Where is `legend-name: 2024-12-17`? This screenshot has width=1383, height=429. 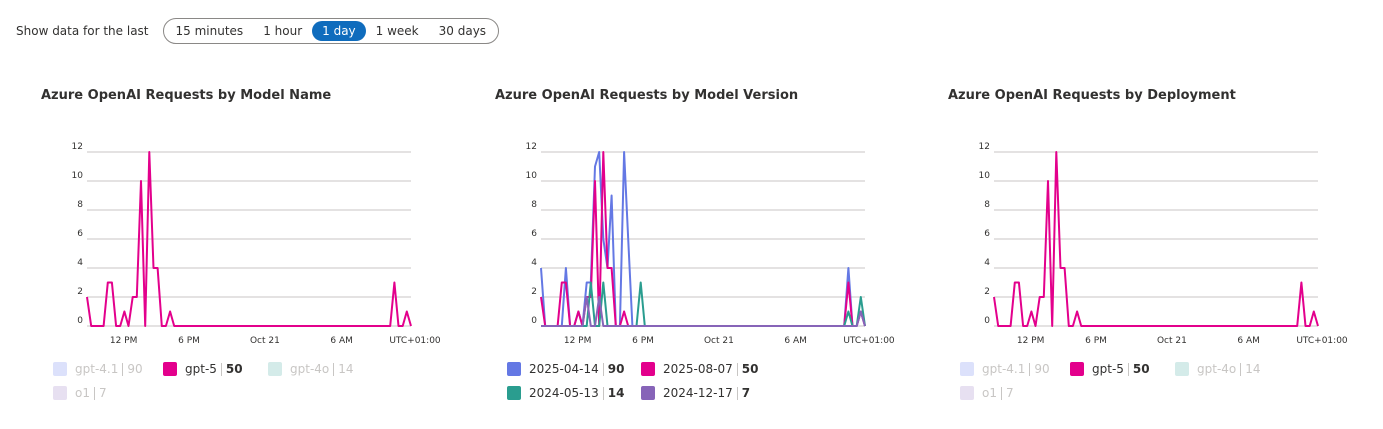 legend-name: 2024-12-17 is located at coordinates (698, 393).